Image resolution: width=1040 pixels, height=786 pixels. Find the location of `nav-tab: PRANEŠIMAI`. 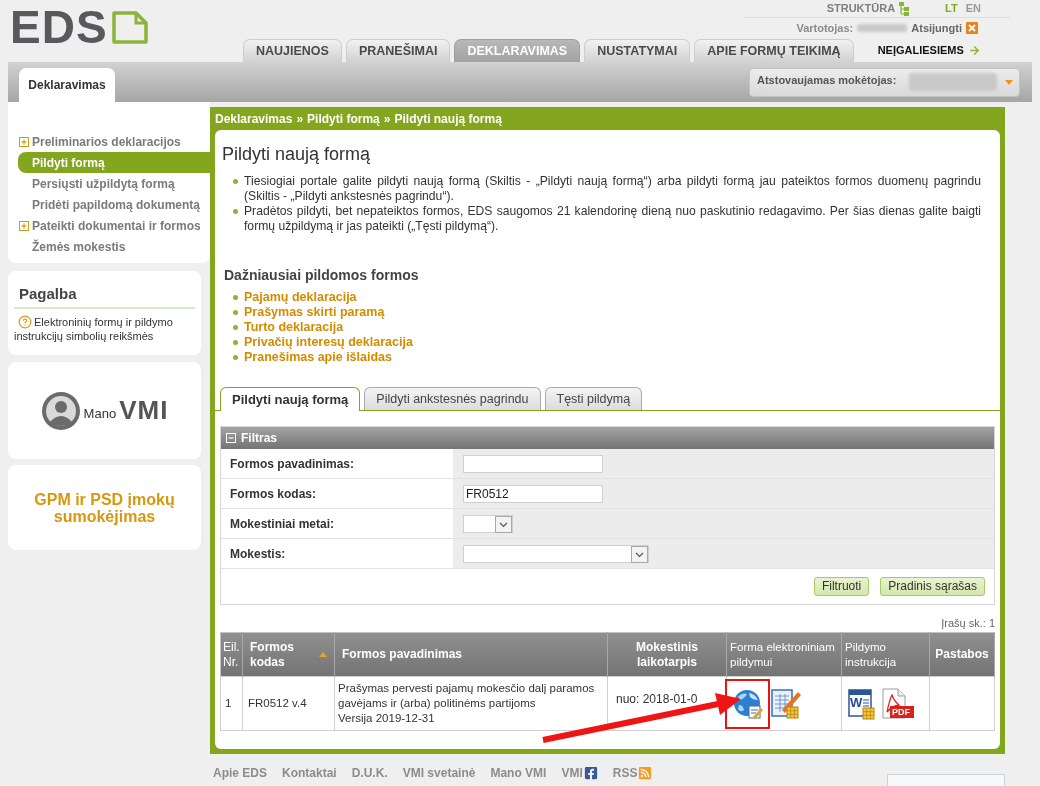

nav-tab: PRANEŠIMAI is located at coordinates (398, 50).